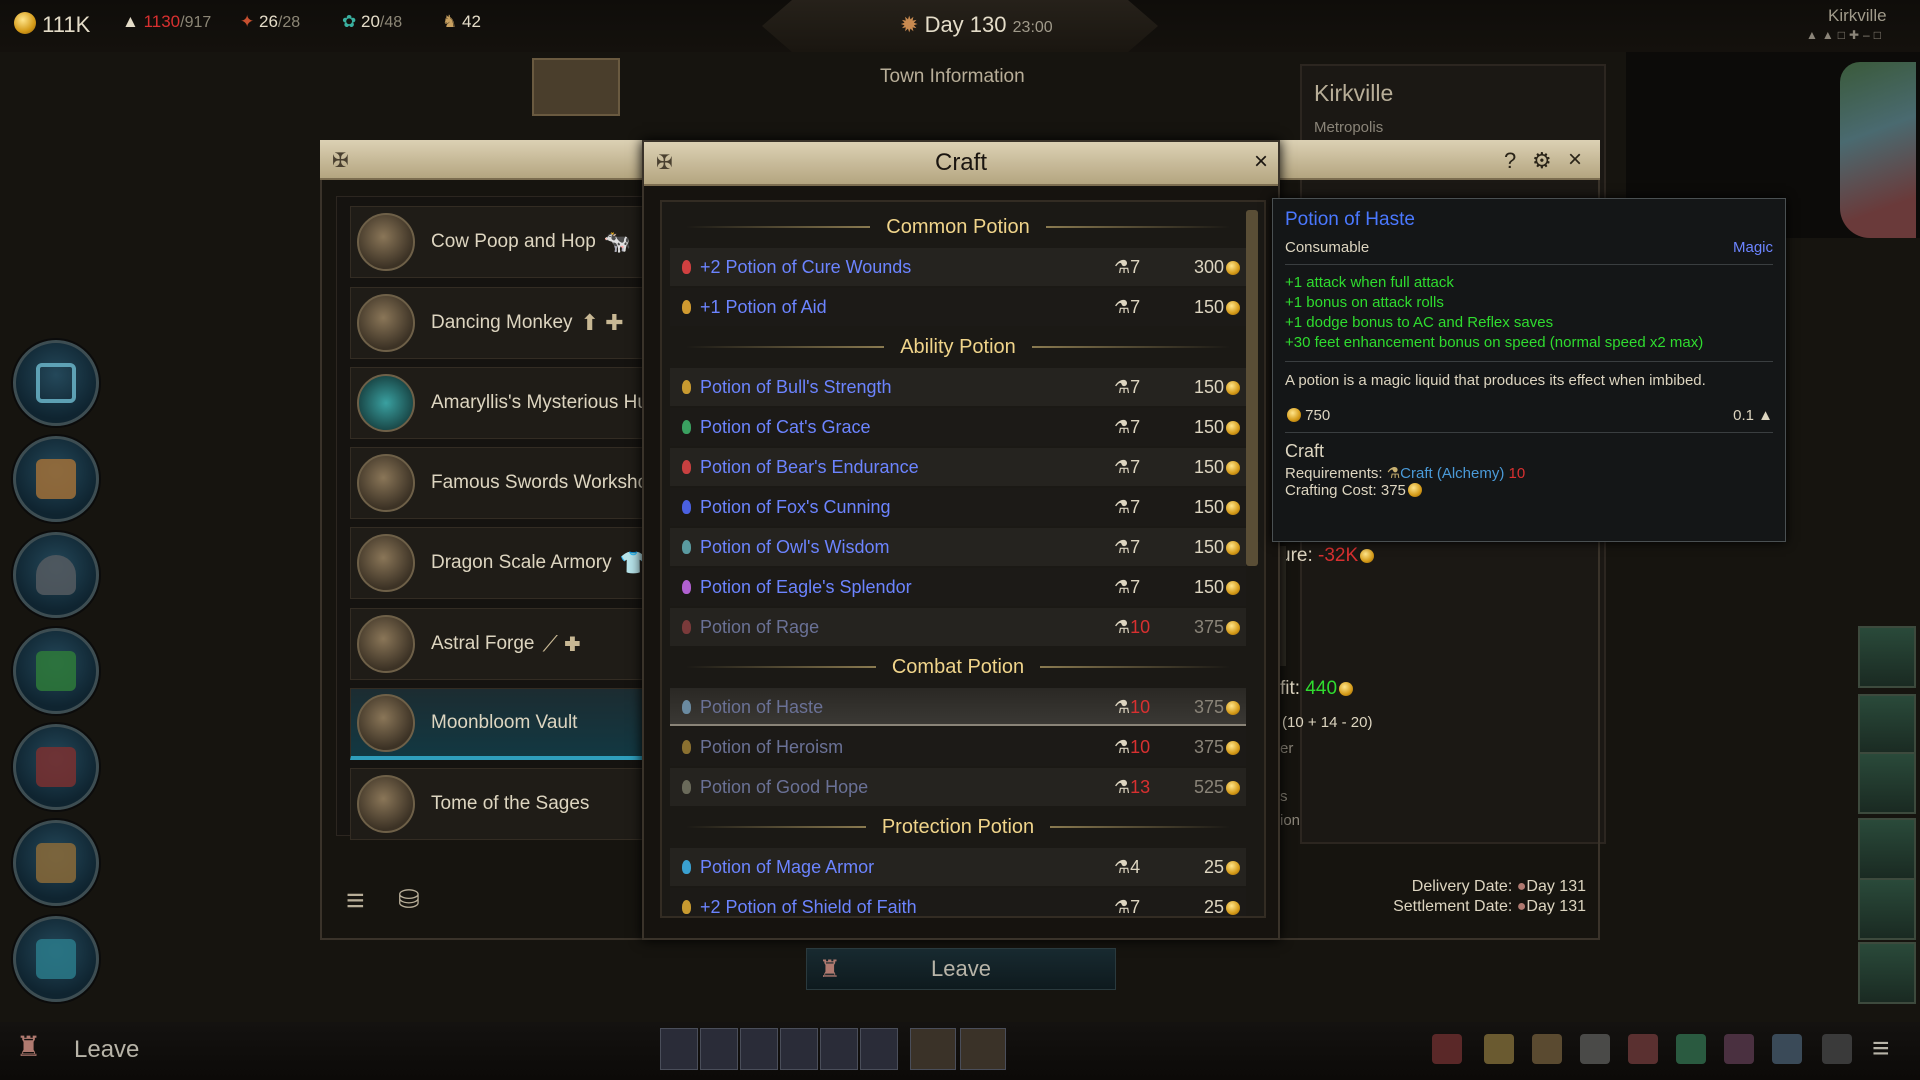  Describe the element at coordinates (958, 307) in the screenshot. I see `recipe-row: +1 Potion of Aid ⚗7 150` at that location.